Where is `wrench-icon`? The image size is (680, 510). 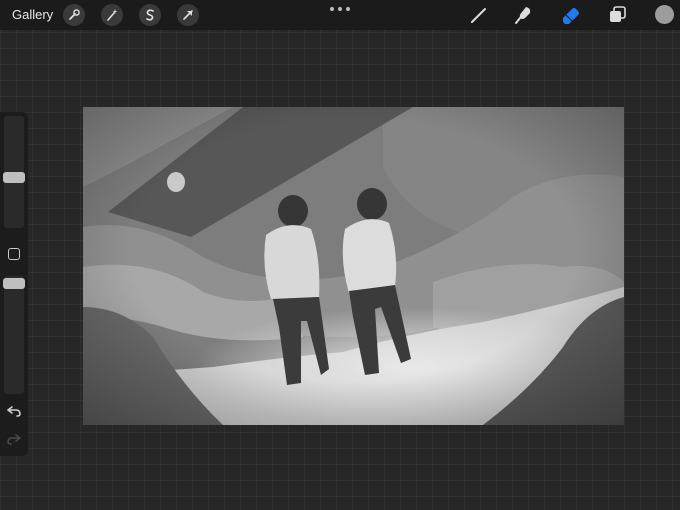
wrench-icon is located at coordinates (74, 14).